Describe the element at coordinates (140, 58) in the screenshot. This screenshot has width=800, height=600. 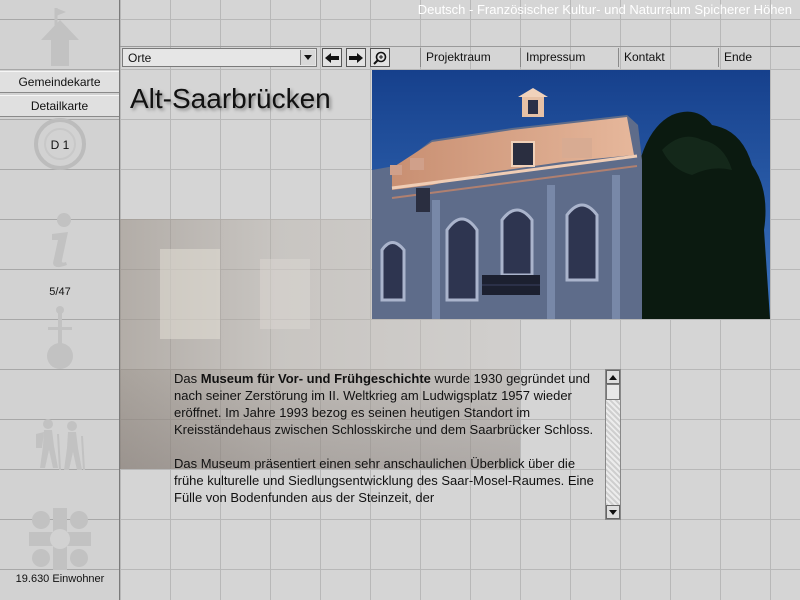
I see `dropdown-value: Orte` at that location.